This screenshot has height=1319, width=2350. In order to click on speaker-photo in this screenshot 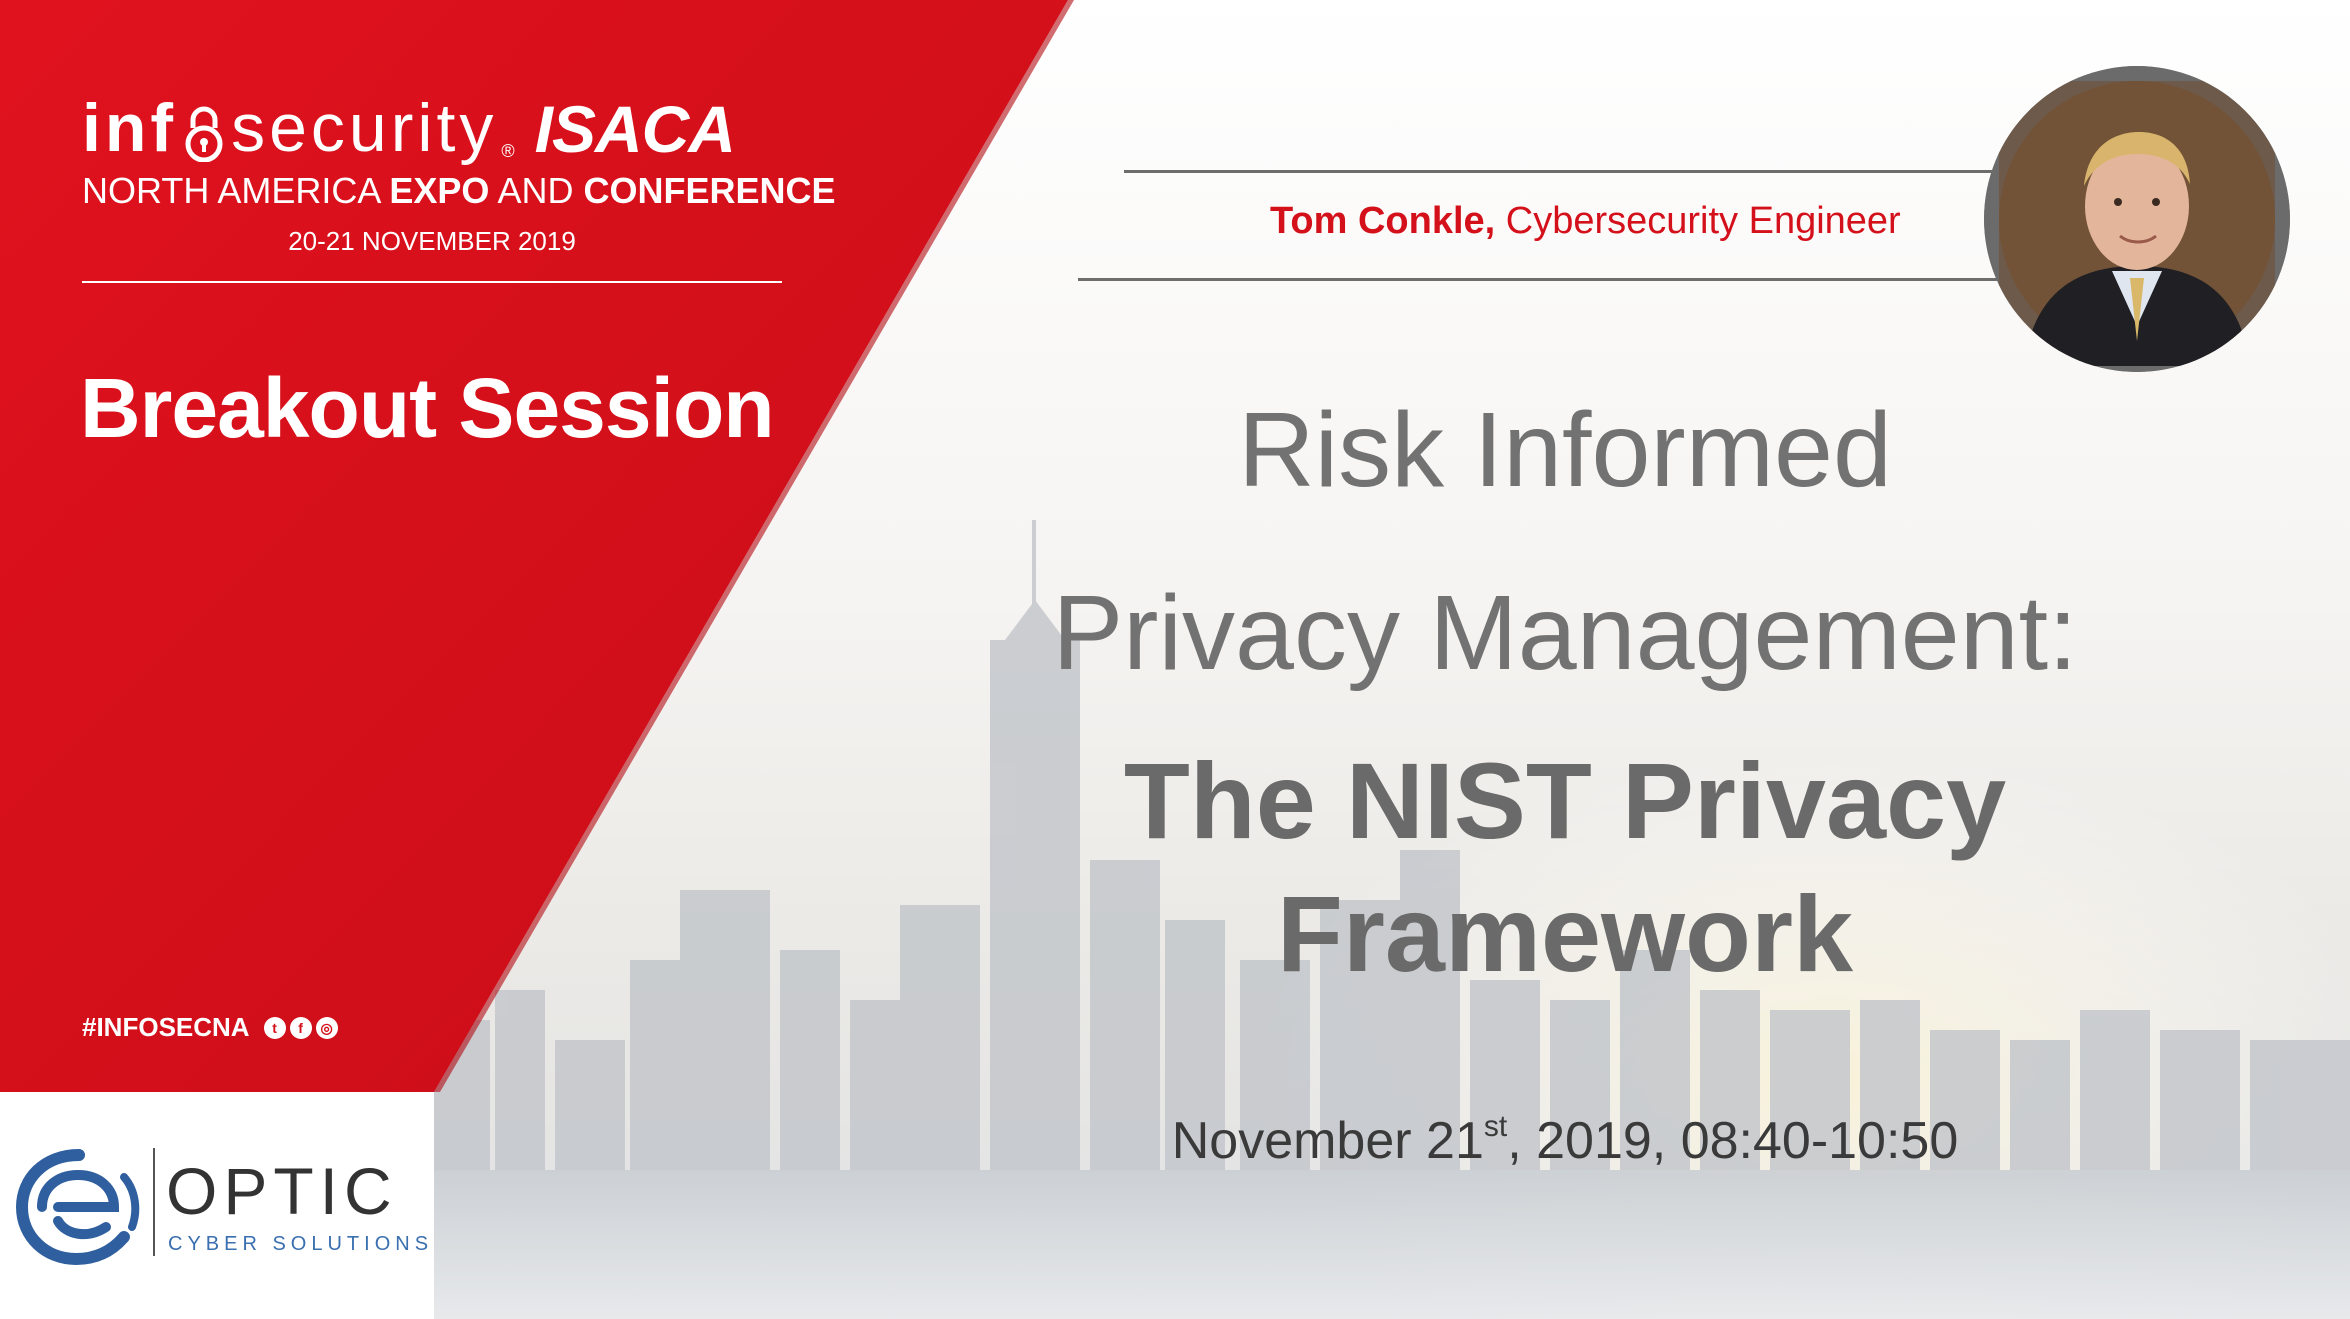, I will do `click(2137, 219)`.